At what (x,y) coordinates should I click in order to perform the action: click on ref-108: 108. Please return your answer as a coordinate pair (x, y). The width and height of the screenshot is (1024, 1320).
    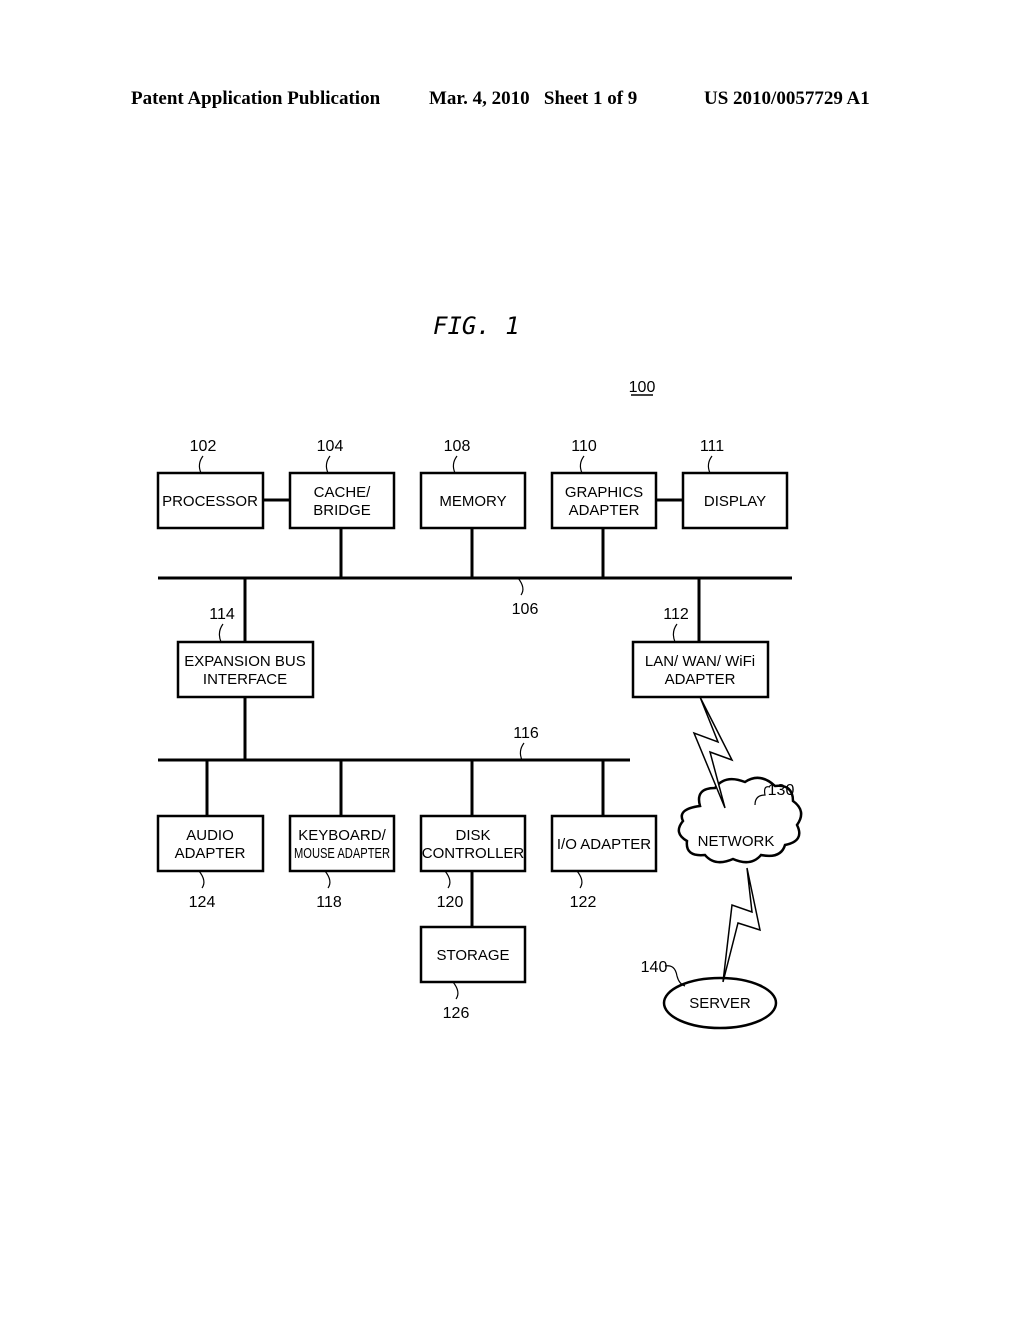
    Looking at the image, I should click on (457, 446).